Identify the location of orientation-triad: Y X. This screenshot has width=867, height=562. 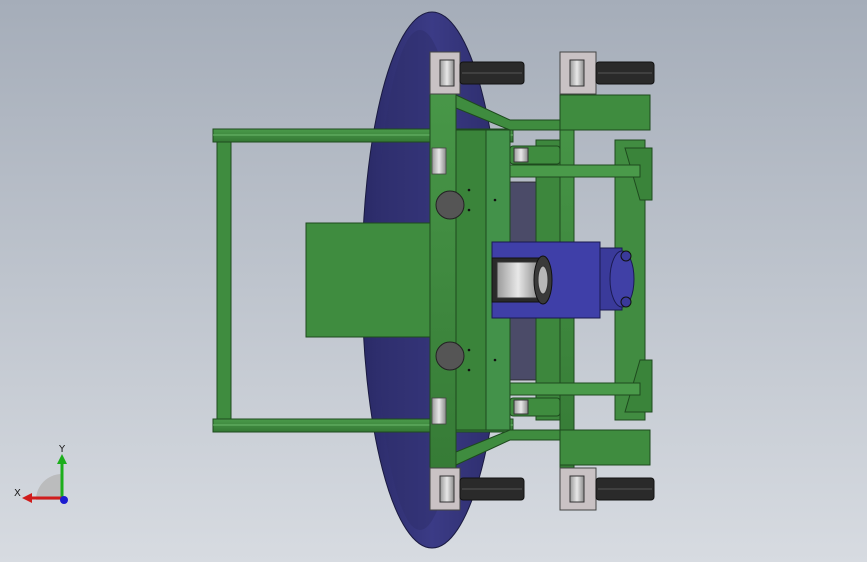
(41, 474).